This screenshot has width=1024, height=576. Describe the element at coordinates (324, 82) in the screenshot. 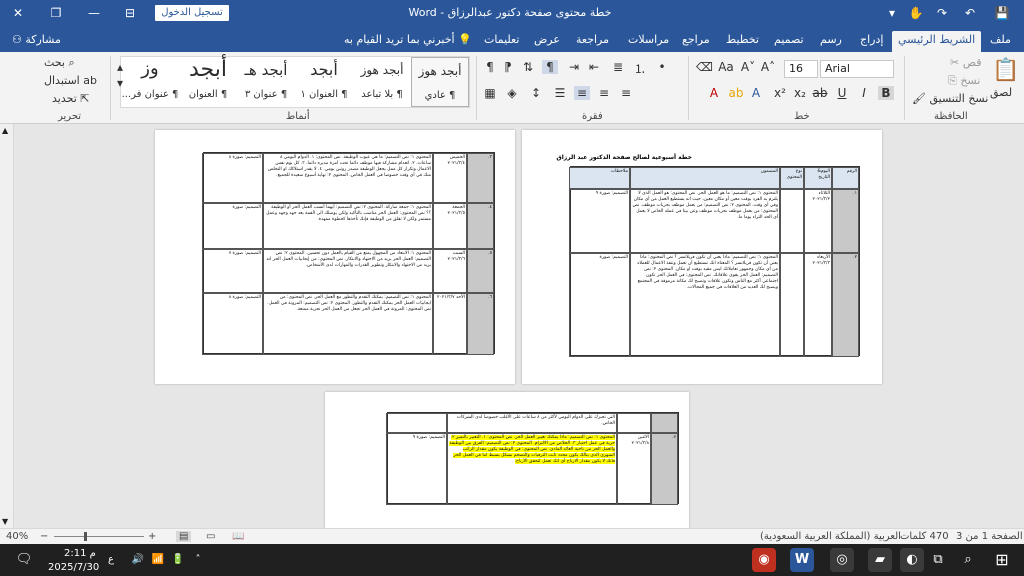

I see `style-heading-1: أبجد ¶ العنوان ١` at that location.